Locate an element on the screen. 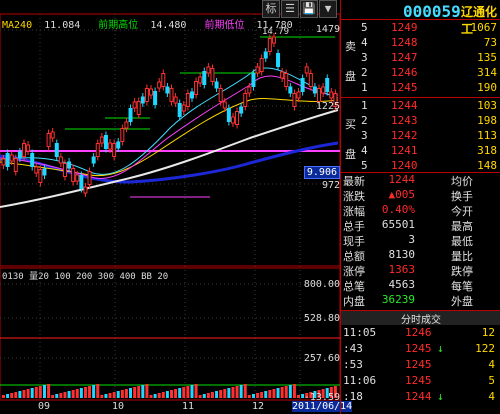 This screenshot has height=414, width=500. tick-row: :18 1244 ↓ 4 is located at coordinates (420, 397).